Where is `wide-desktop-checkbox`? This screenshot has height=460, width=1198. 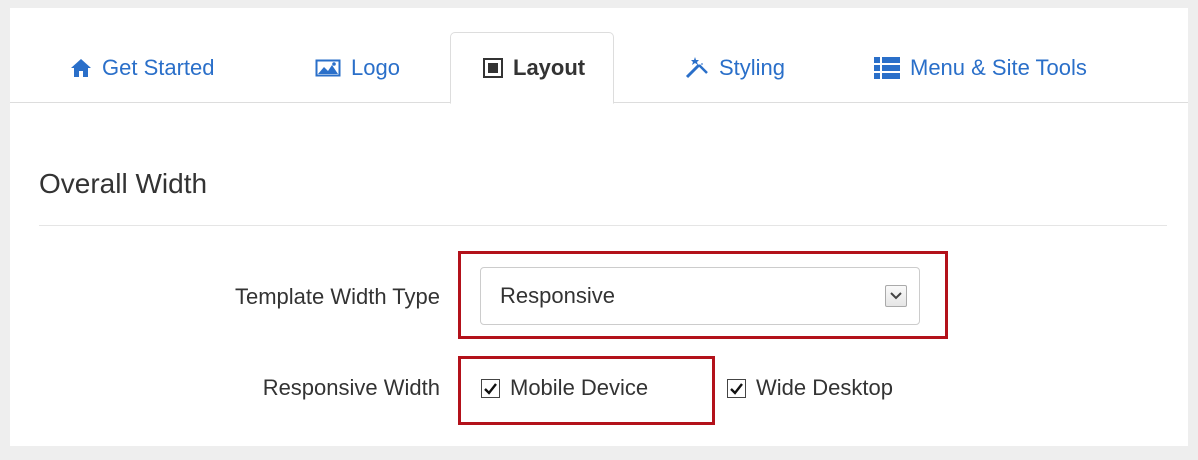
wide-desktop-checkbox is located at coordinates (736, 388).